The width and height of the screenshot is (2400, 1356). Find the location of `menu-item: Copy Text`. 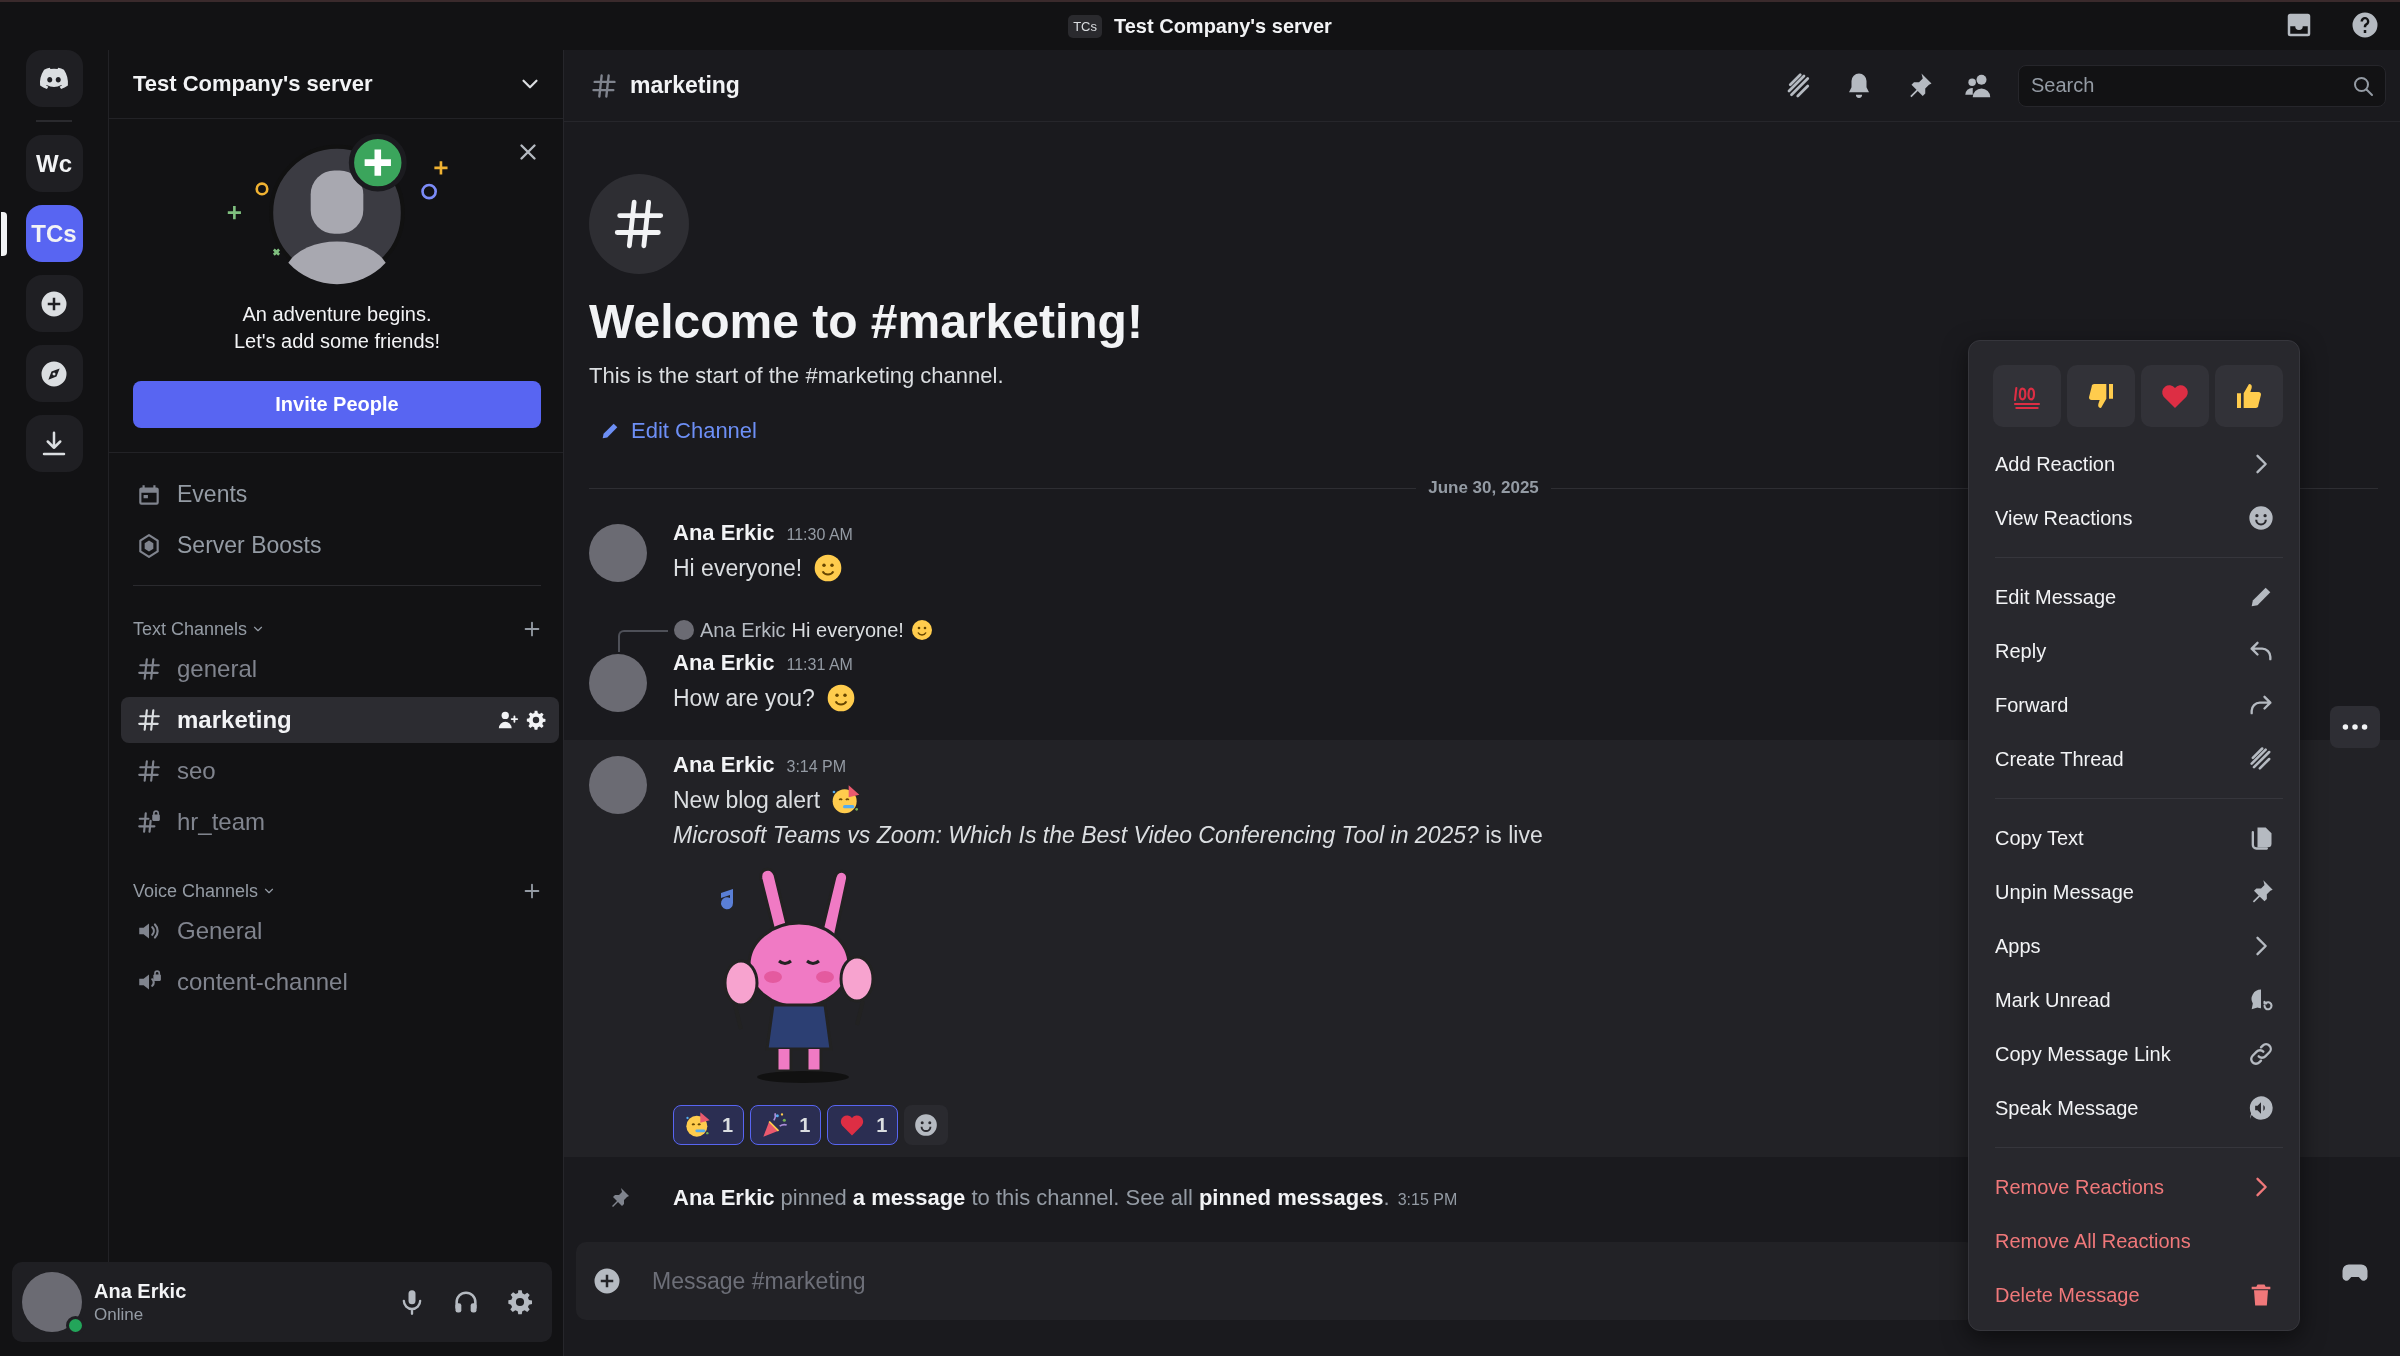

menu-item: Copy Text is located at coordinates (2130, 838).